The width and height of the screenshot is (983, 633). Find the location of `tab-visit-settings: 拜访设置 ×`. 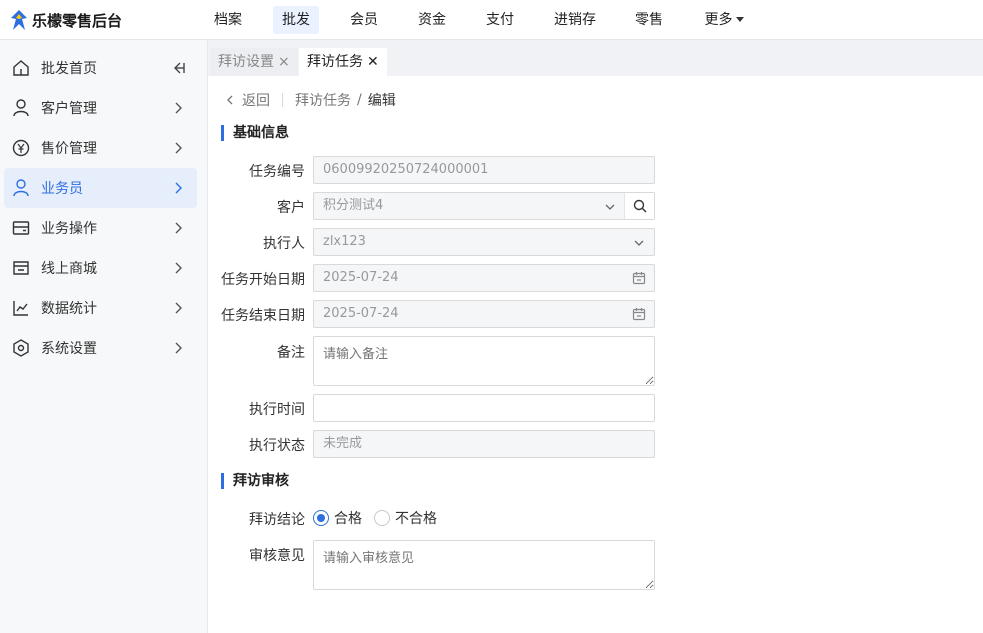

tab-visit-settings: 拜访设置 × is located at coordinates (254, 62).